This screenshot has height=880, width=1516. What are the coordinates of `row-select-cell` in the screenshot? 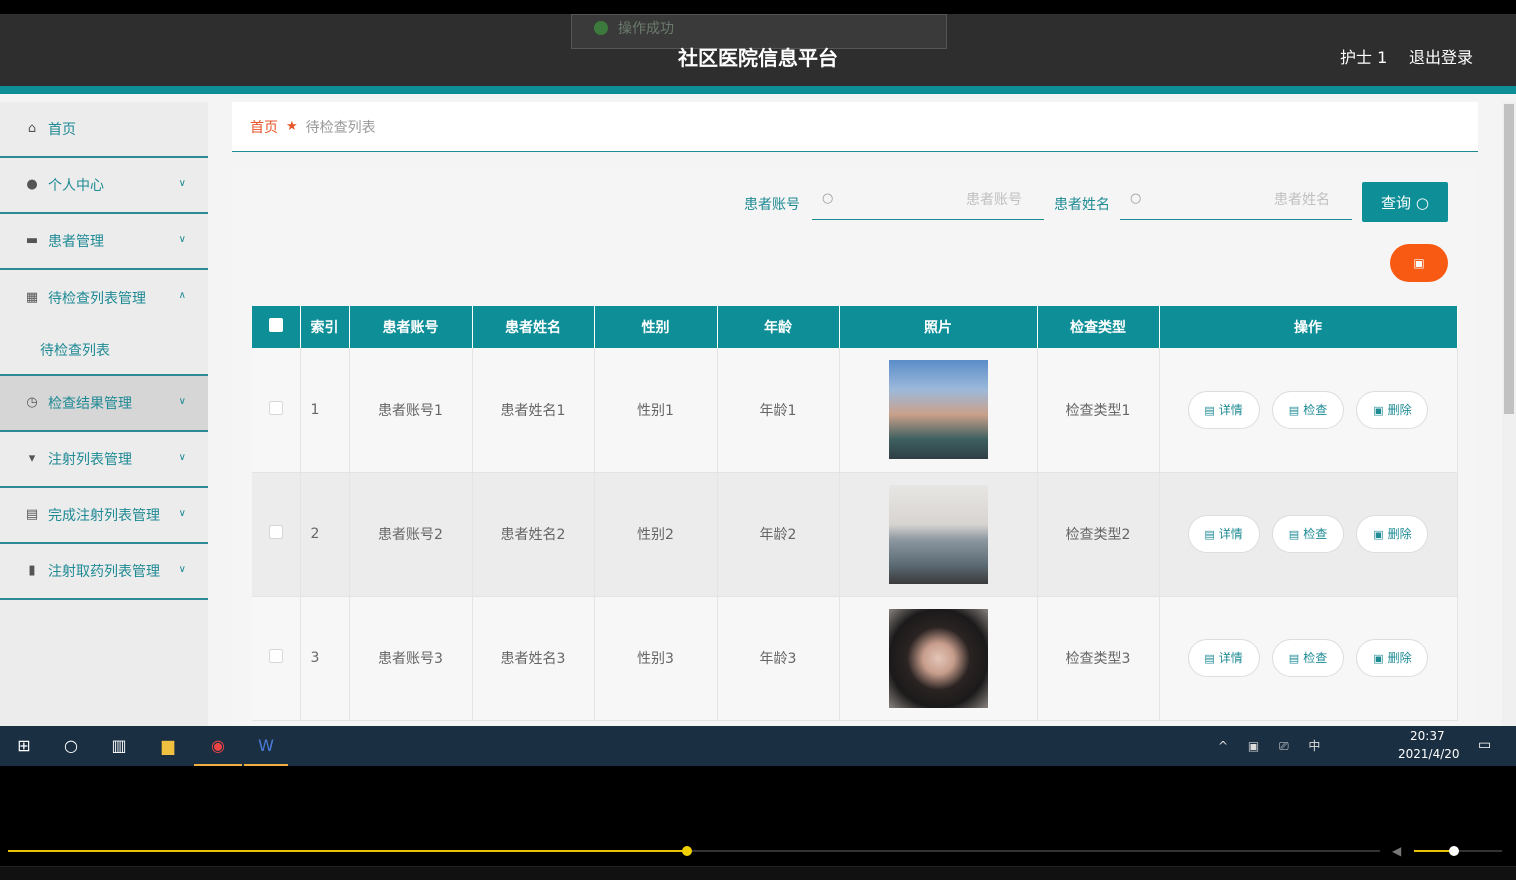 It's located at (276, 534).